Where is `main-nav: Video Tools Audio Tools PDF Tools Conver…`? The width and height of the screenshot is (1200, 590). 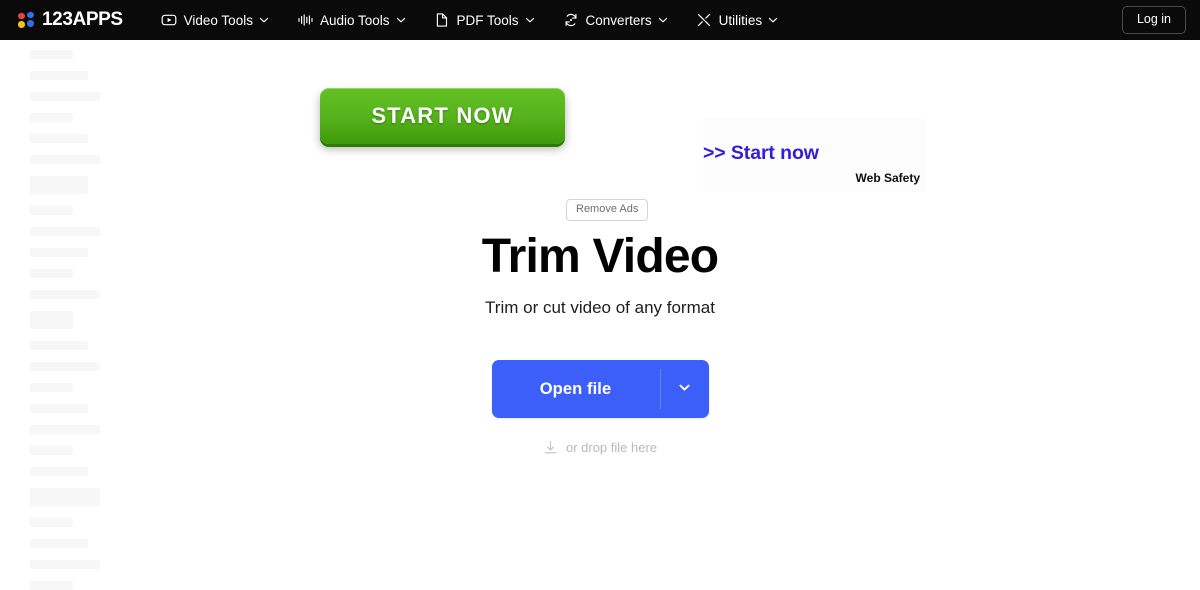 main-nav: Video Tools Audio Tools PDF Tools Conver… is located at coordinates (469, 20).